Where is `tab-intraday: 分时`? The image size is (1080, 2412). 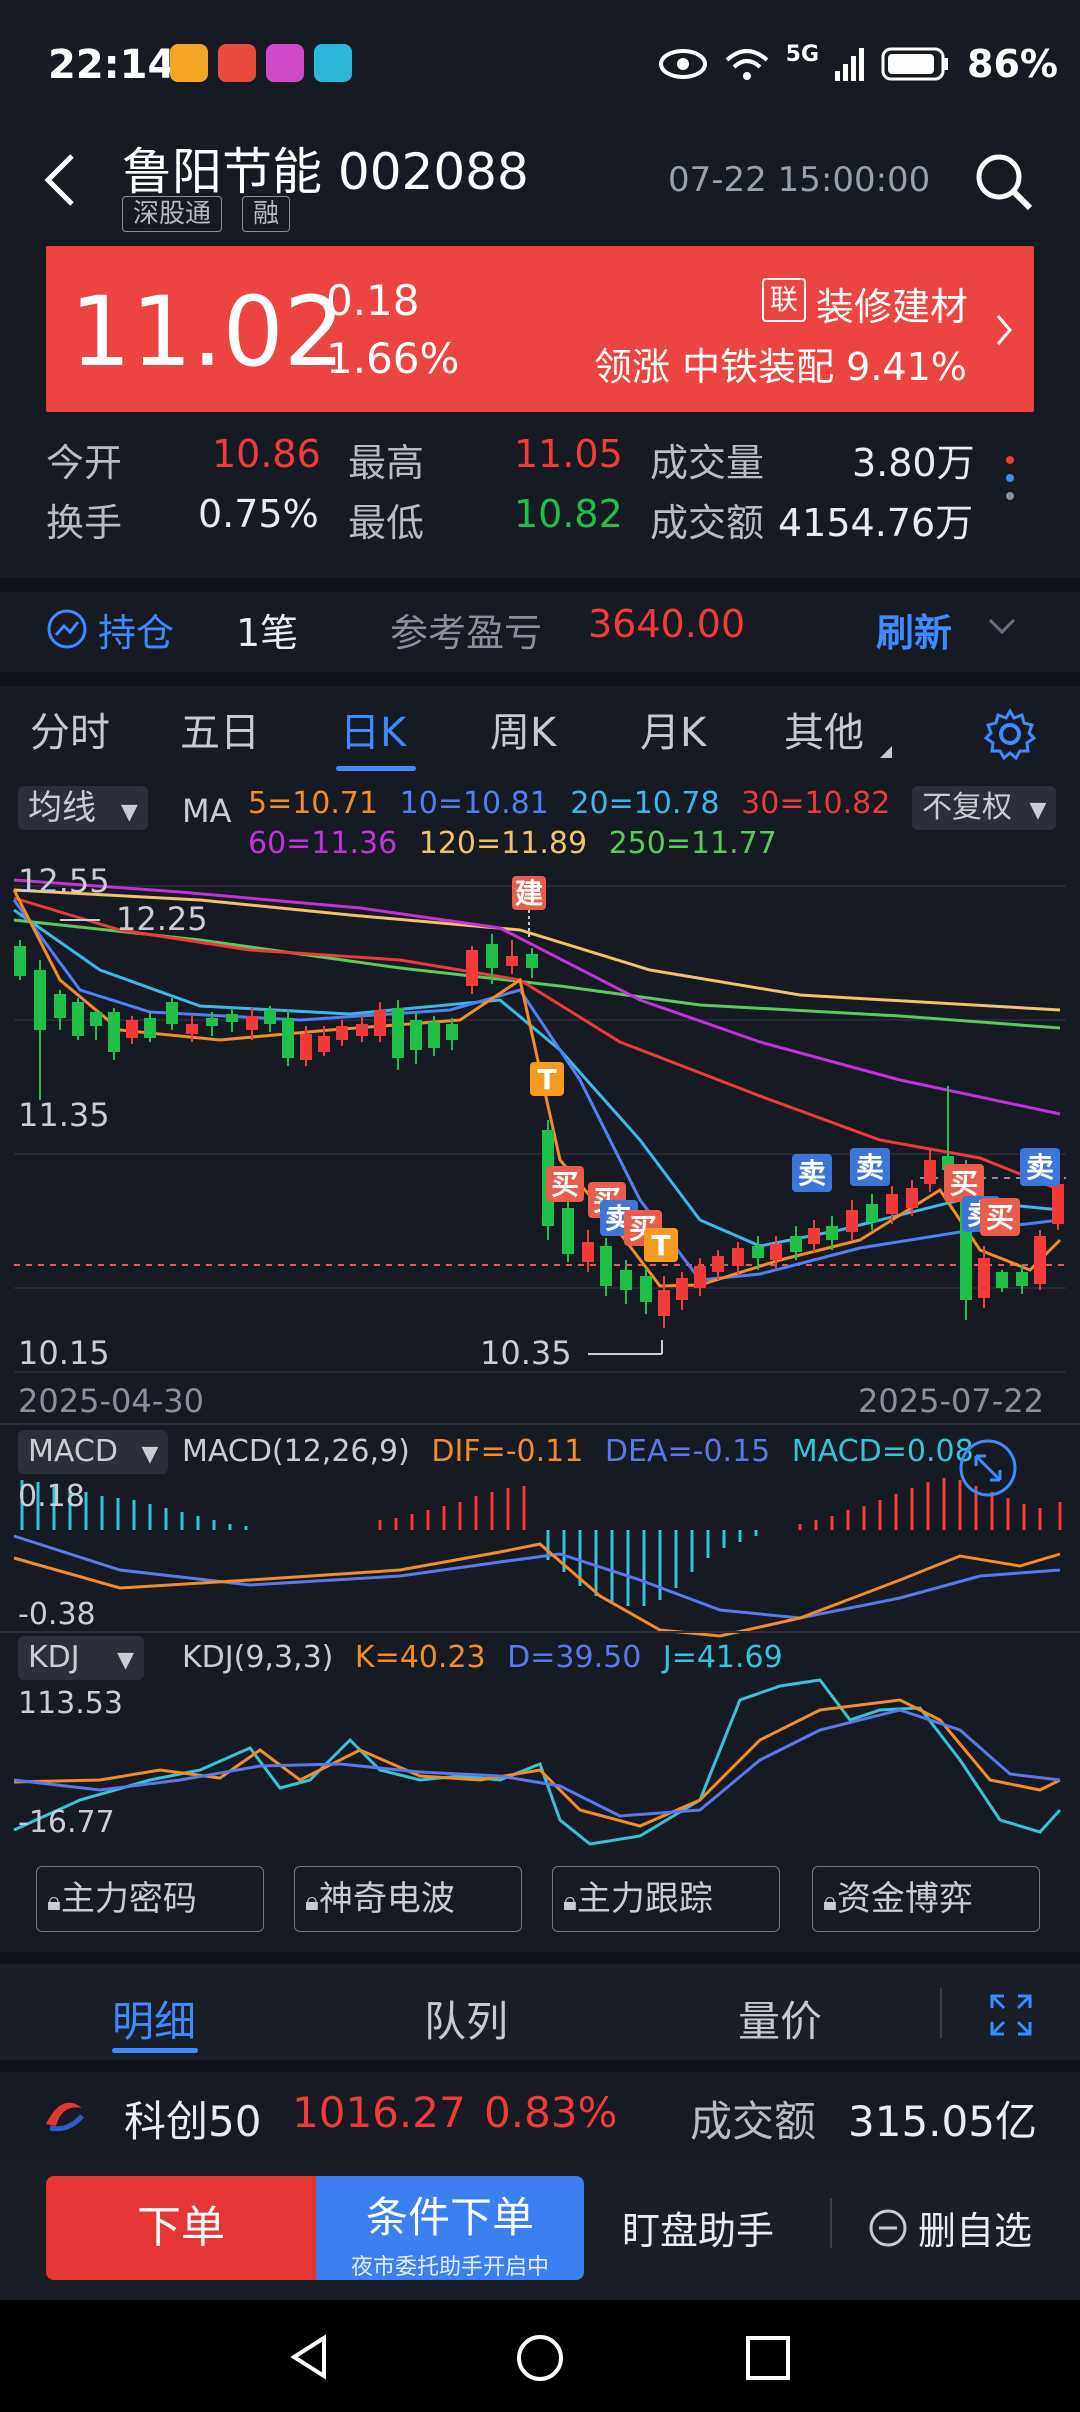
tab-intraday: 分时 is located at coordinates (70, 729).